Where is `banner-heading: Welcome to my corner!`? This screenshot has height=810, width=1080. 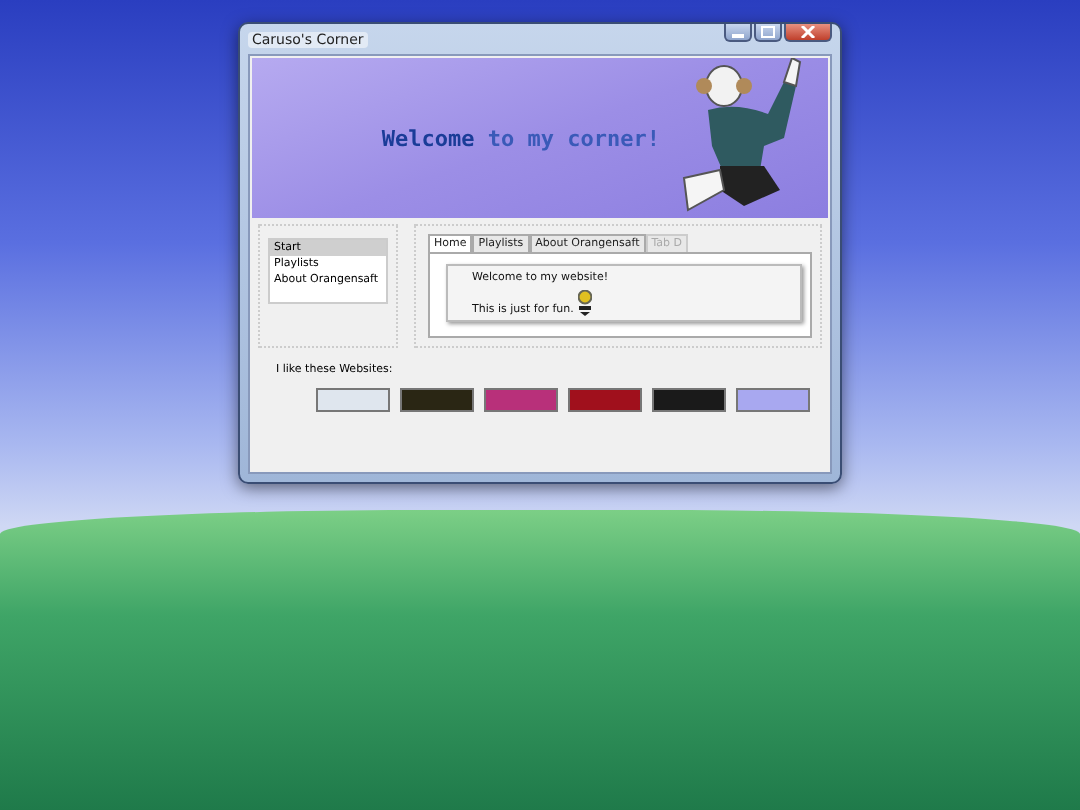 banner-heading: Welcome to my corner! is located at coordinates (520, 138).